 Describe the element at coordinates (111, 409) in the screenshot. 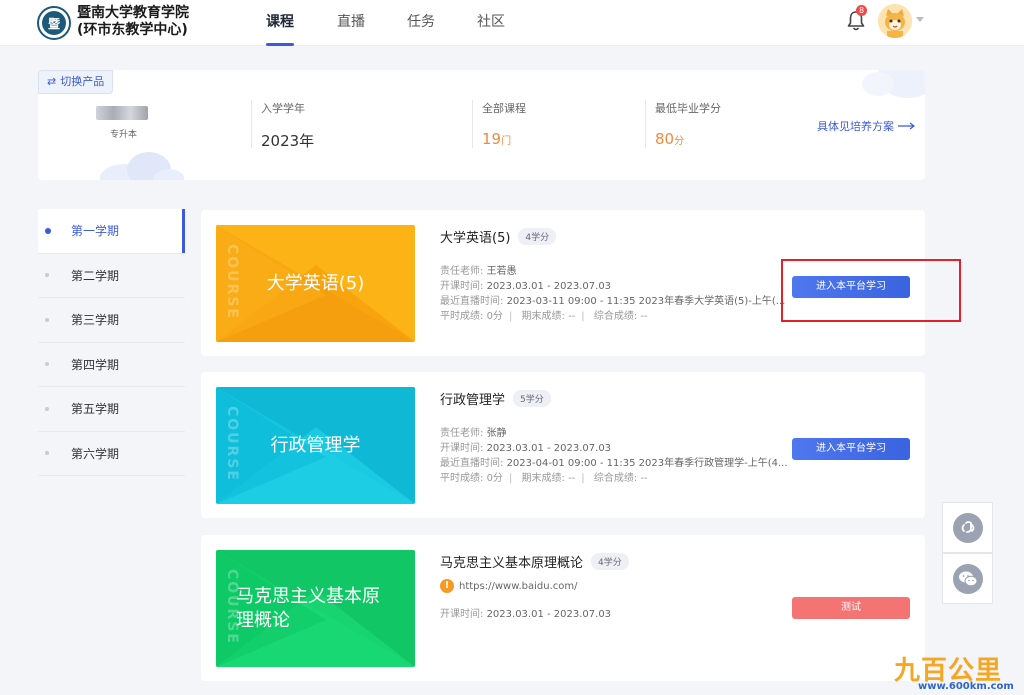

I see `term-item-5: 第五学期` at that location.